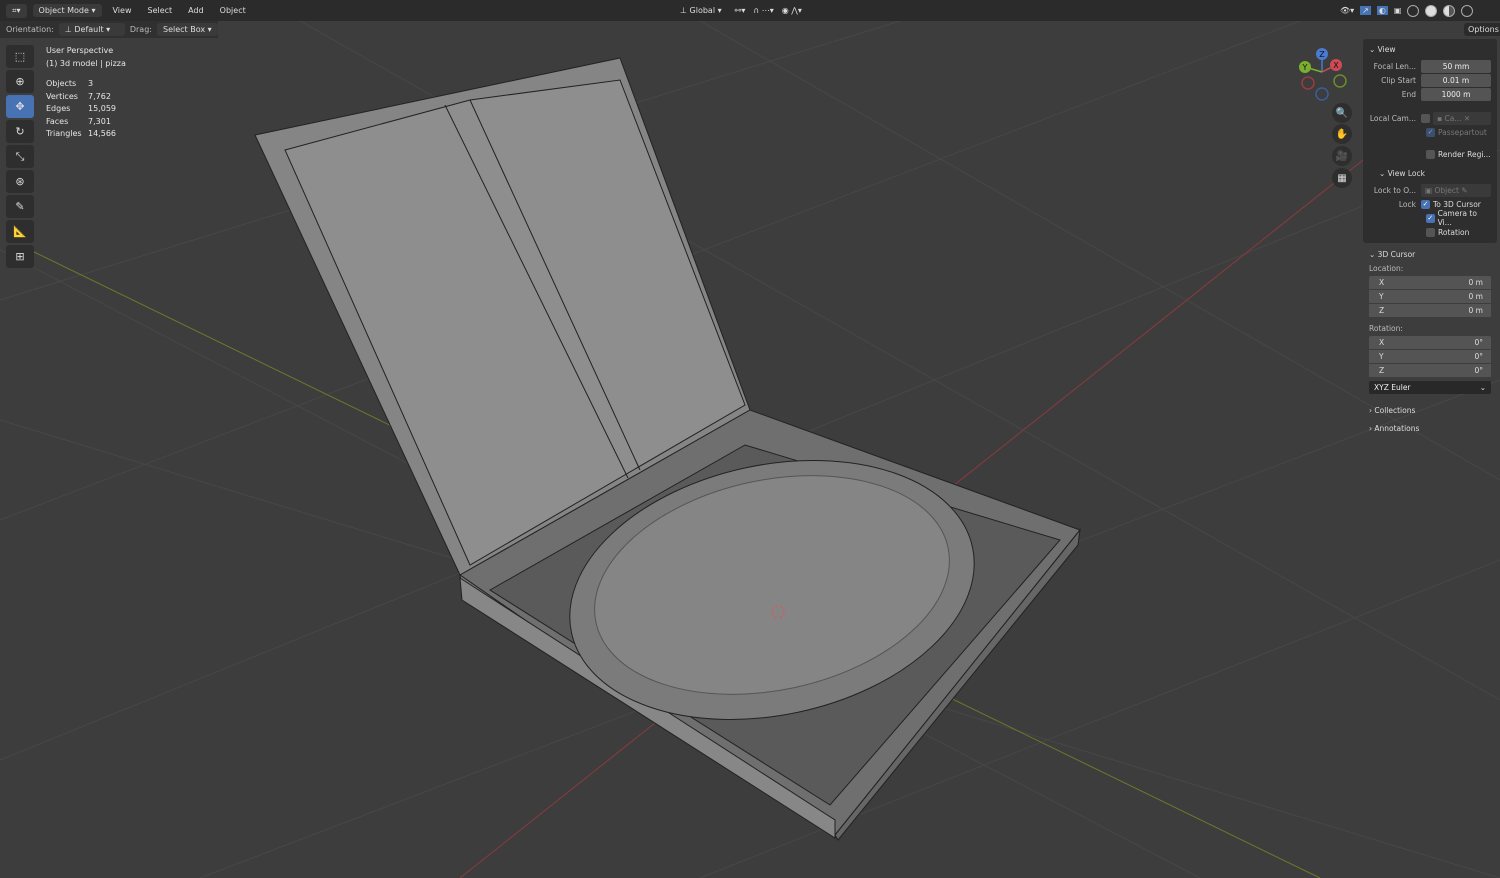 Image resolution: width=1500 pixels, height=878 pixels. What do you see at coordinates (196, 10) in the screenshot?
I see `menu-add: Add` at bounding box center [196, 10].